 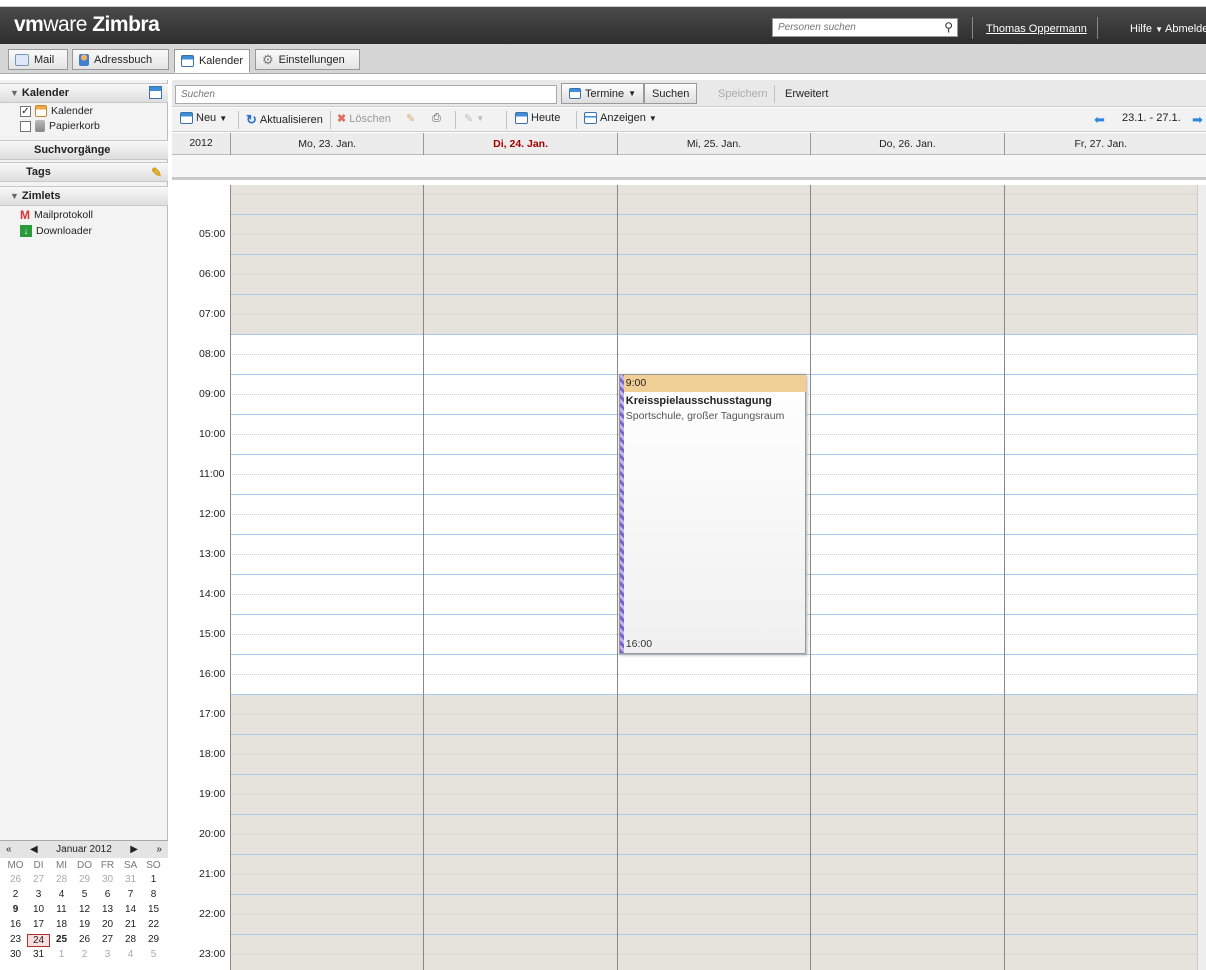 I want to click on people-search-field: ⚲, so click(x=865, y=27).